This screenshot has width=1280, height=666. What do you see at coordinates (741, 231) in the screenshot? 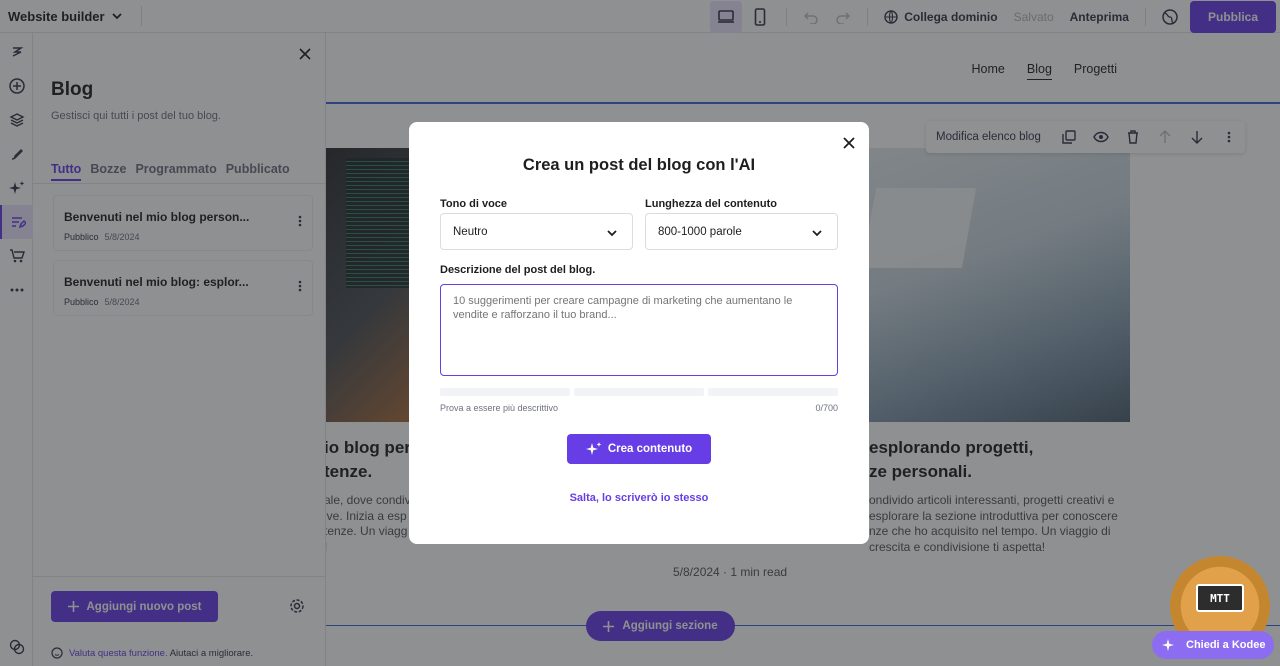
I see `length-select: 800-1000 parole` at bounding box center [741, 231].